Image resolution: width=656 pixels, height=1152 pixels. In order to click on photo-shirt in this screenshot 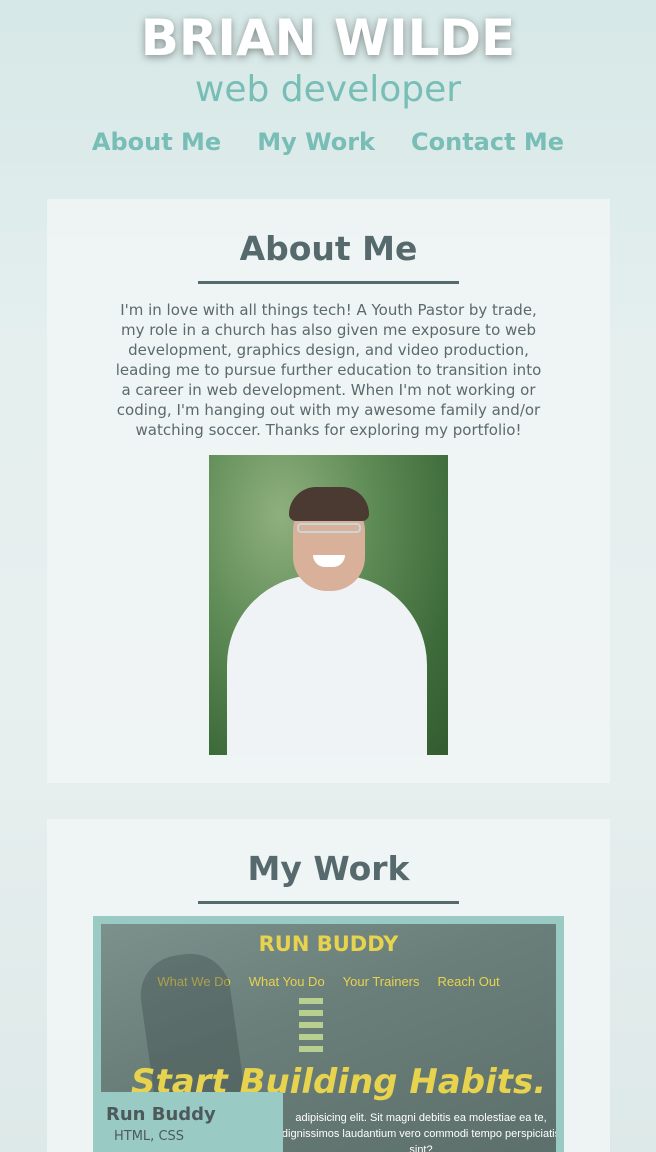, I will do `click(327, 665)`.